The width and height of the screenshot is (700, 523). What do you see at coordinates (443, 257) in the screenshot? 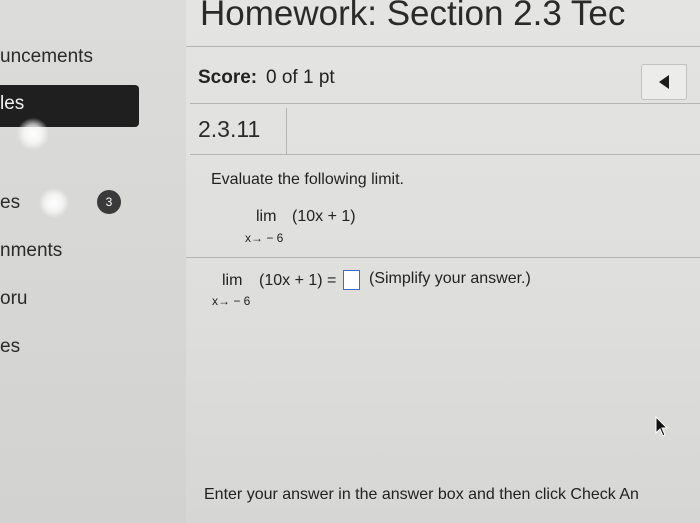
I see `question-divider` at bounding box center [443, 257].